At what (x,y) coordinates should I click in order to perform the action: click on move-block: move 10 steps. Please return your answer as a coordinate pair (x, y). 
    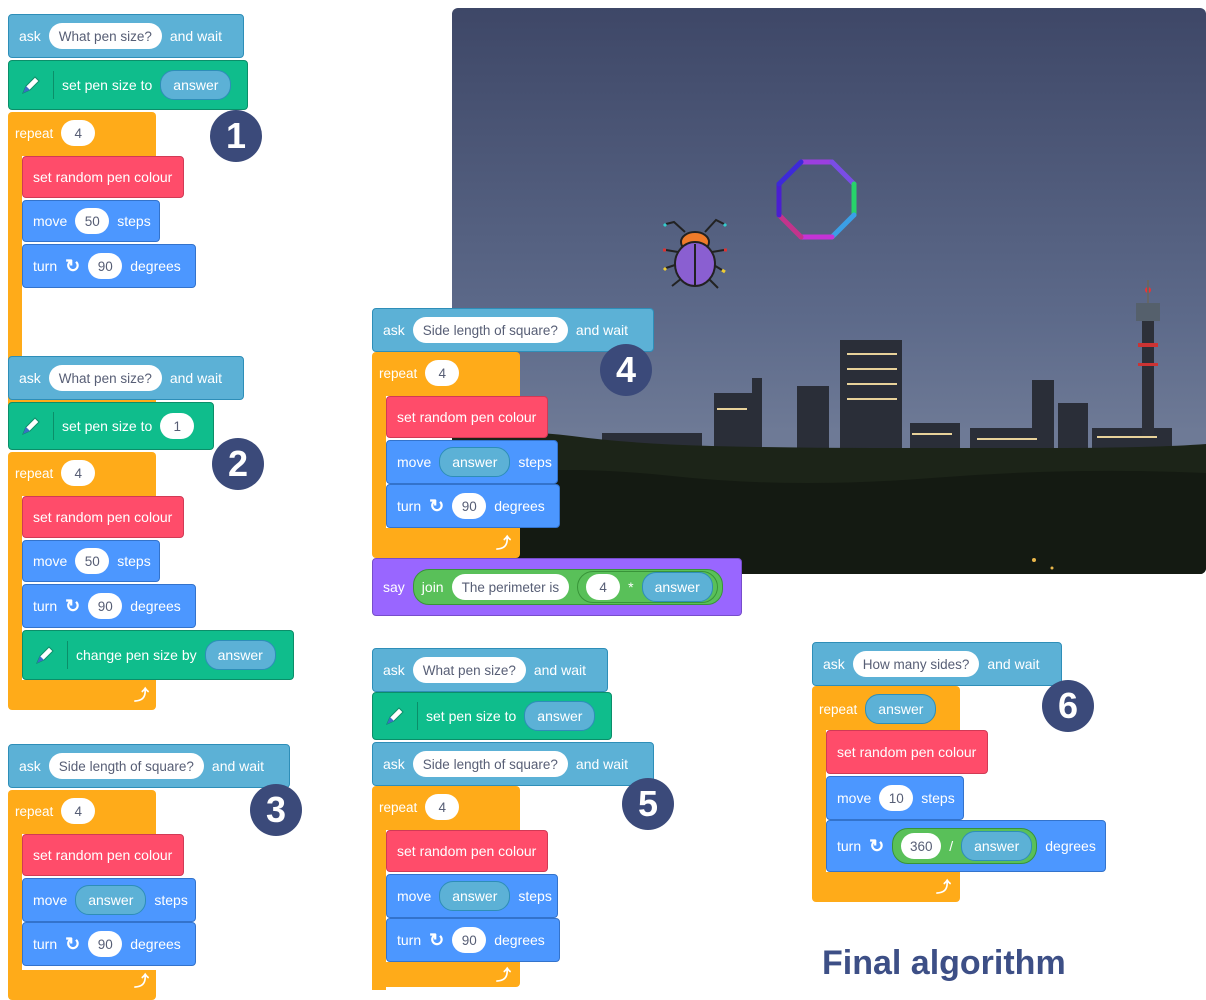
    Looking at the image, I should click on (895, 798).